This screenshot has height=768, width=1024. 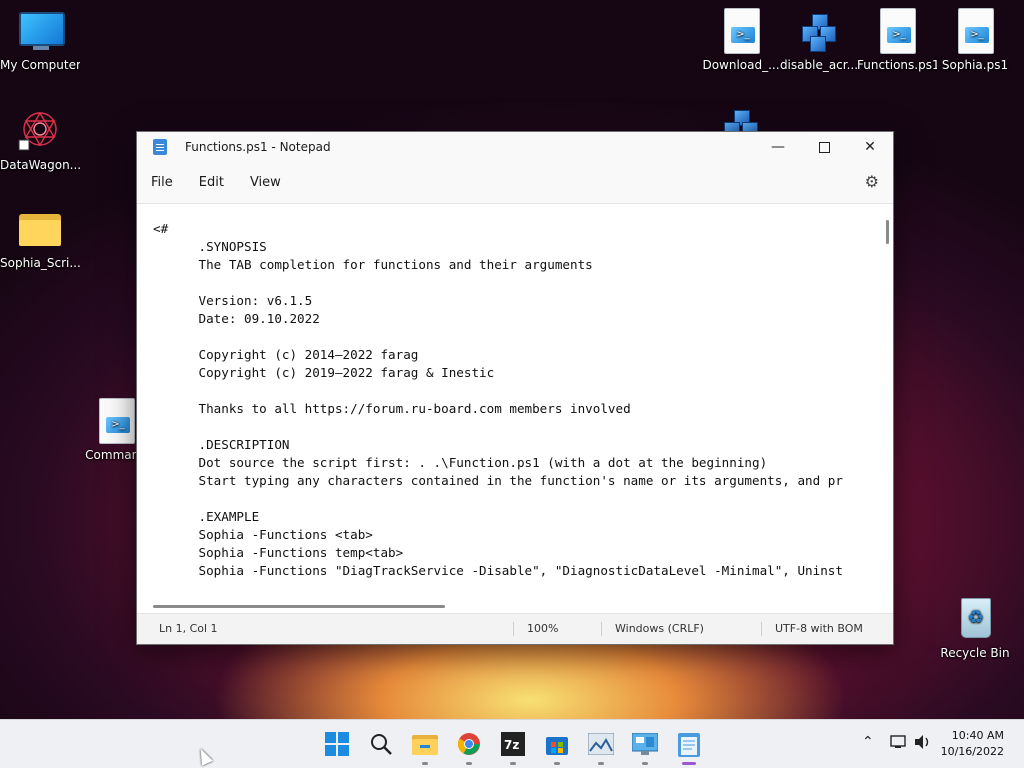 I want to click on control-panel-icon, so click(x=645, y=744).